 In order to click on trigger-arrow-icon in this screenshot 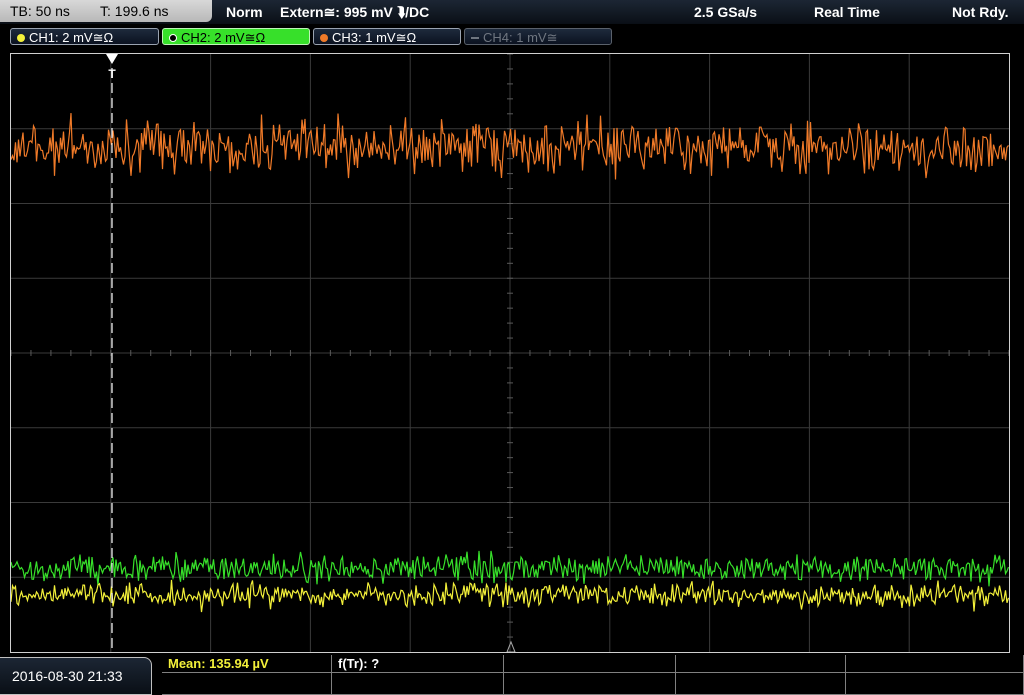, I will do `click(112, 59)`.